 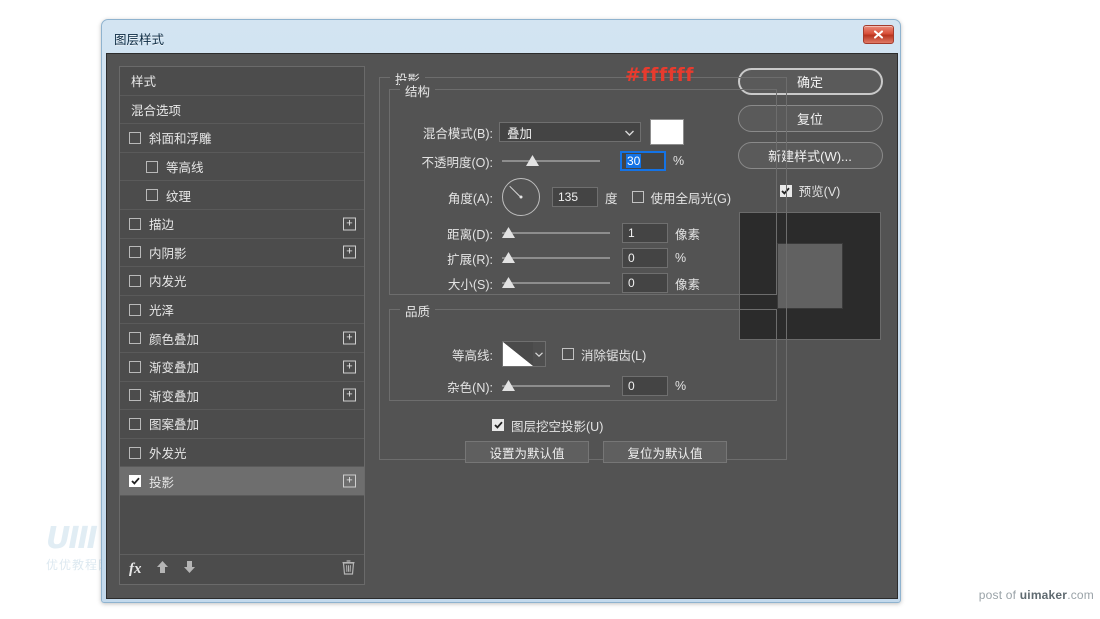 I want to click on distance-unit: 像素, so click(x=688, y=234).